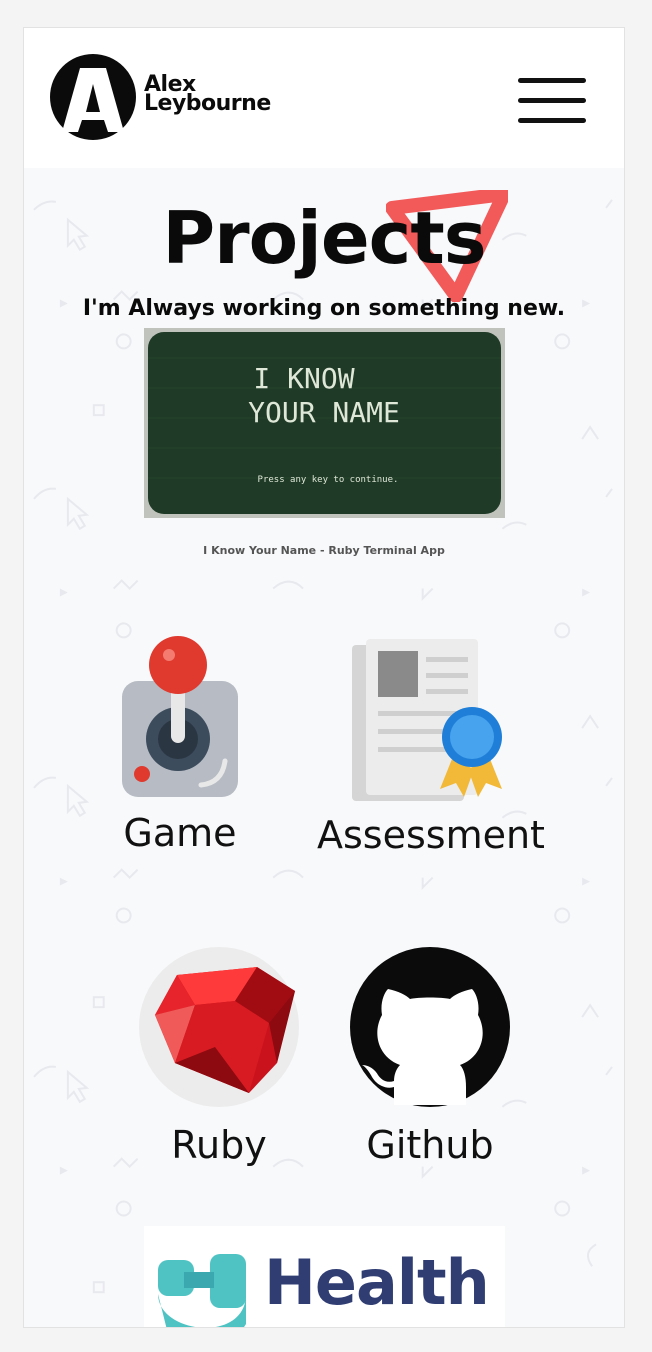 This screenshot has height=1352, width=652. What do you see at coordinates (207, 103) in the screenshot?
I see `brand-last-name: Leybourne` at bounding box center [207, 103].